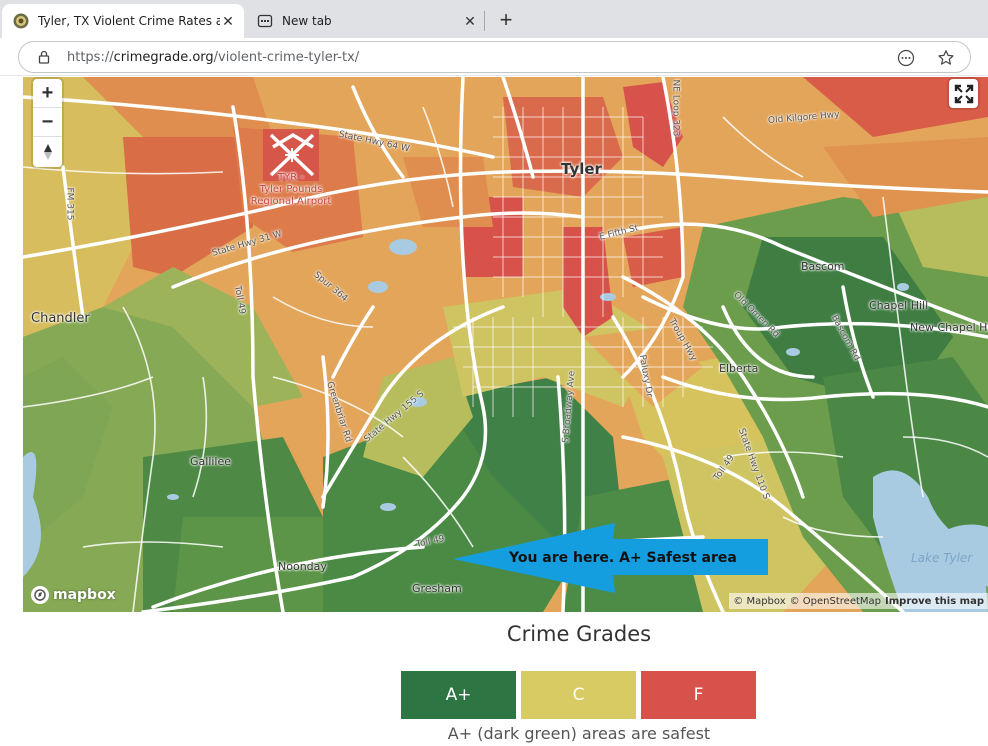 The height and width of the screenshot is (746, 988). I want to click on url-scheme: https://, so click(90, 57).